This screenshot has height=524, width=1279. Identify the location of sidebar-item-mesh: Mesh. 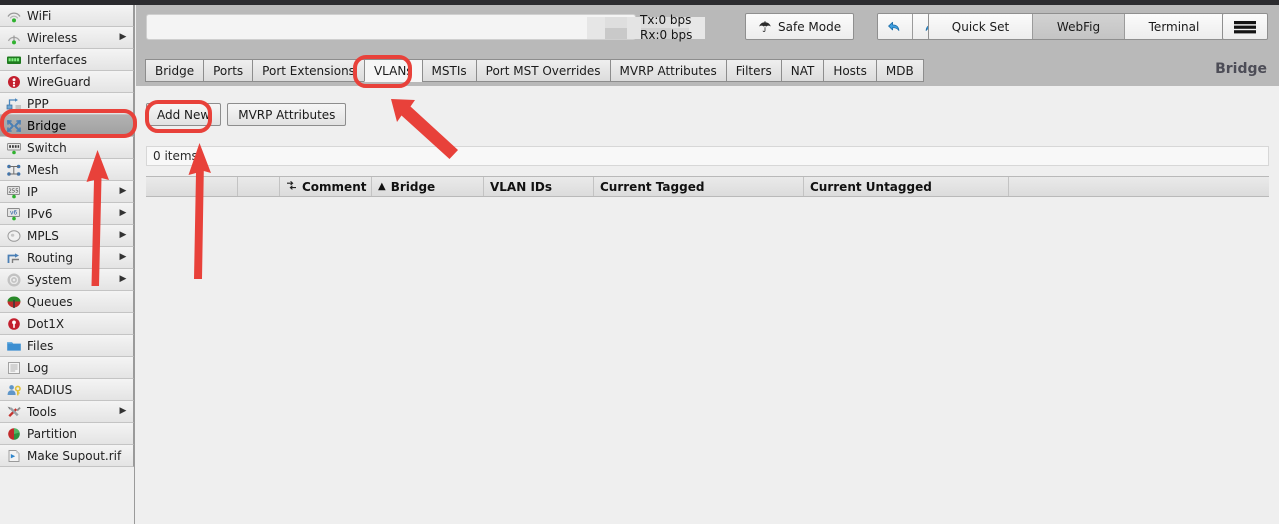
(67, 170).